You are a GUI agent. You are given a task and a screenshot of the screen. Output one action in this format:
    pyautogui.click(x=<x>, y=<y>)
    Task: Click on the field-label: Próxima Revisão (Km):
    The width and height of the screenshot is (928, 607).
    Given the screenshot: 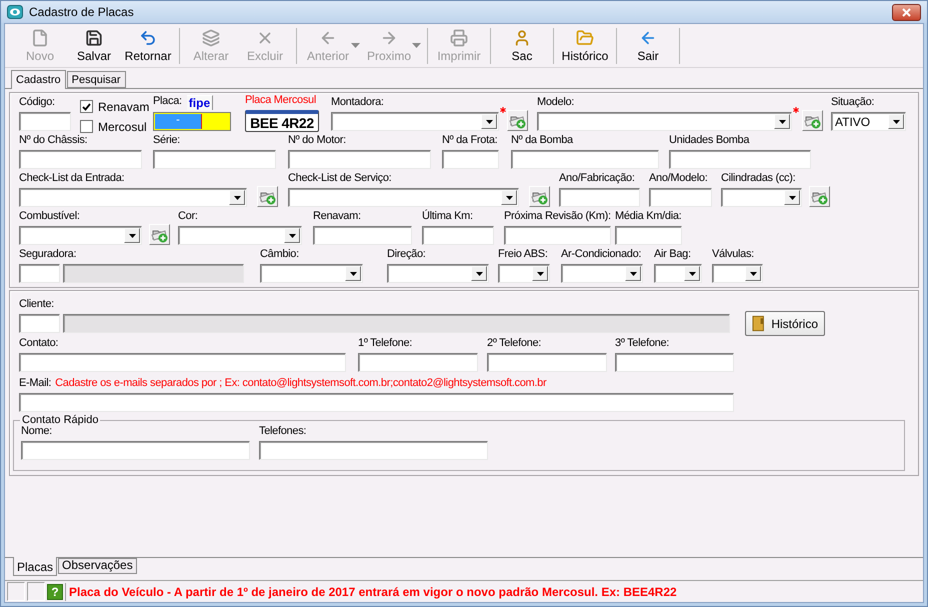 What is the action you would take?
    pyautogui.click(x=557, y=216)
    